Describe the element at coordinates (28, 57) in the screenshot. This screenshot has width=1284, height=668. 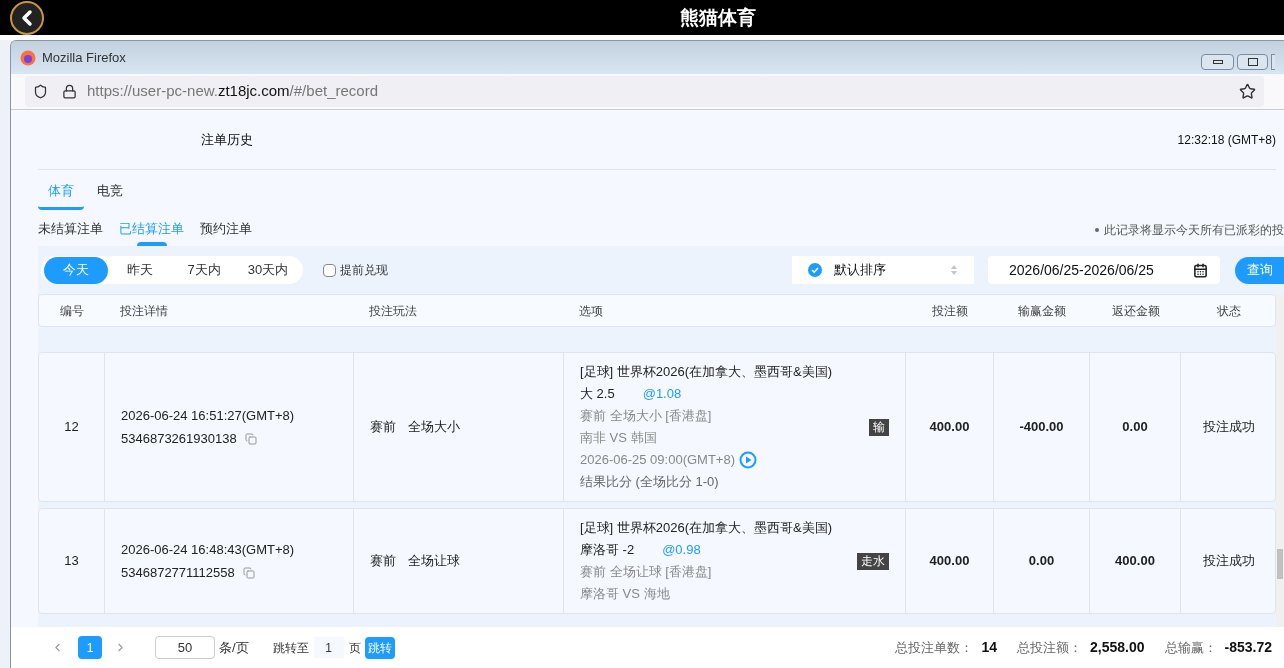
I see `browser-logo-icon` at that location.